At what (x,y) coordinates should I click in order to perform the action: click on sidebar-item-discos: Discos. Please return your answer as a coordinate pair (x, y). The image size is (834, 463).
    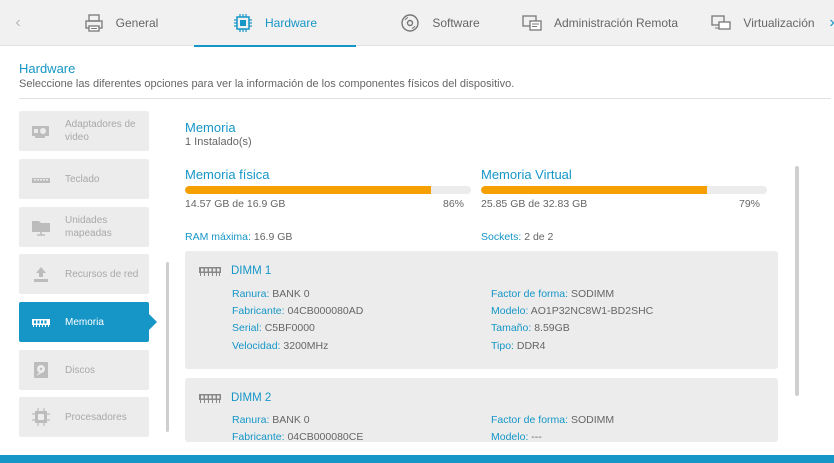
    Looking at the image, I should click on (84, 370).